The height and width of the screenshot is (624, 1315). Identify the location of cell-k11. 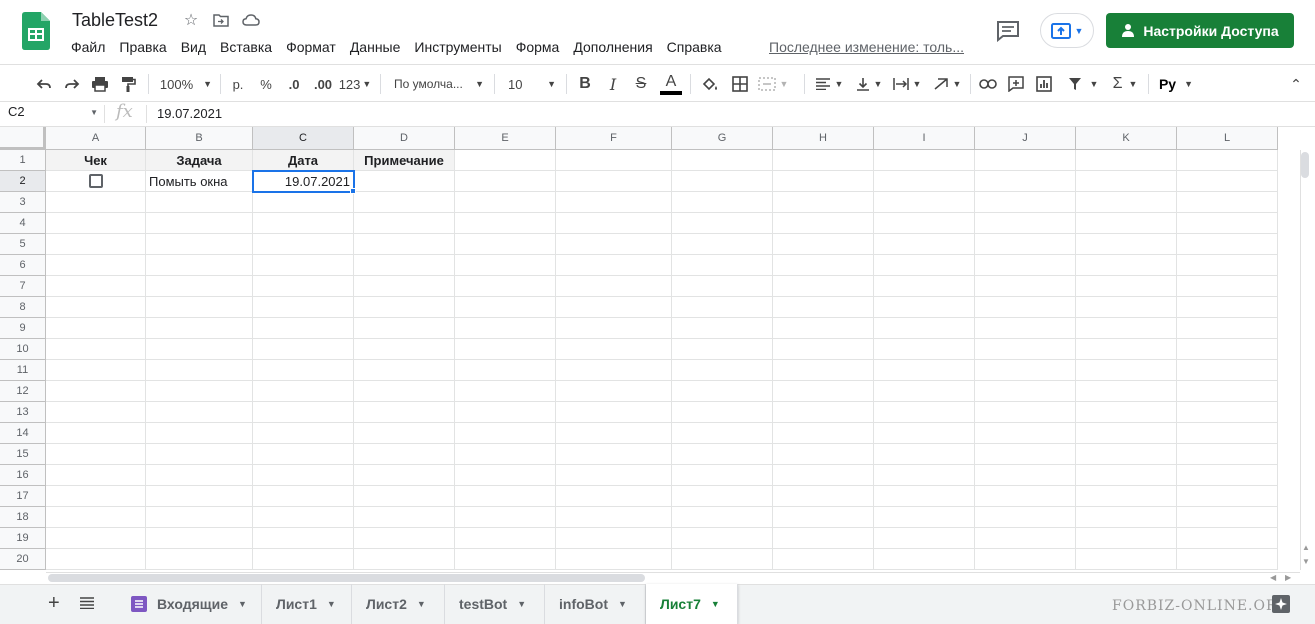
(1126, 370).